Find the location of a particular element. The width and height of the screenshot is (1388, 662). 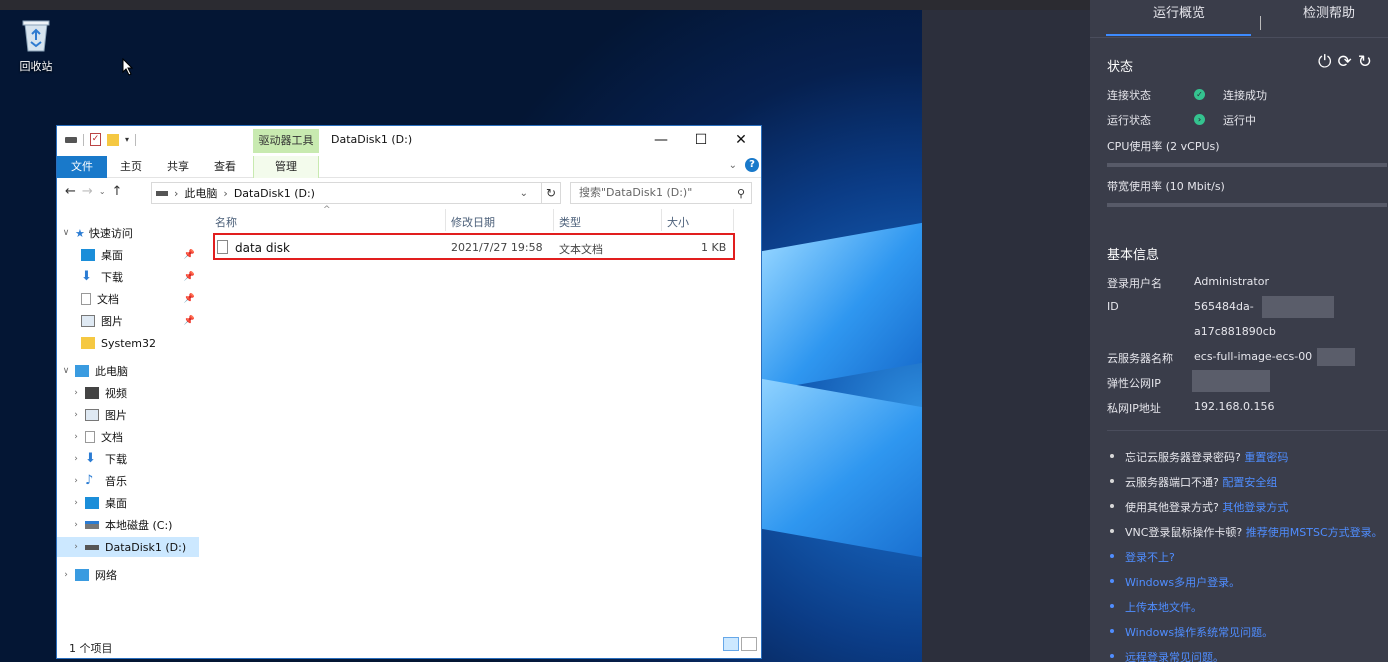

connection-status-row: 连接状态 ✓ 连接成功 is located at coordinates (1247, 96).